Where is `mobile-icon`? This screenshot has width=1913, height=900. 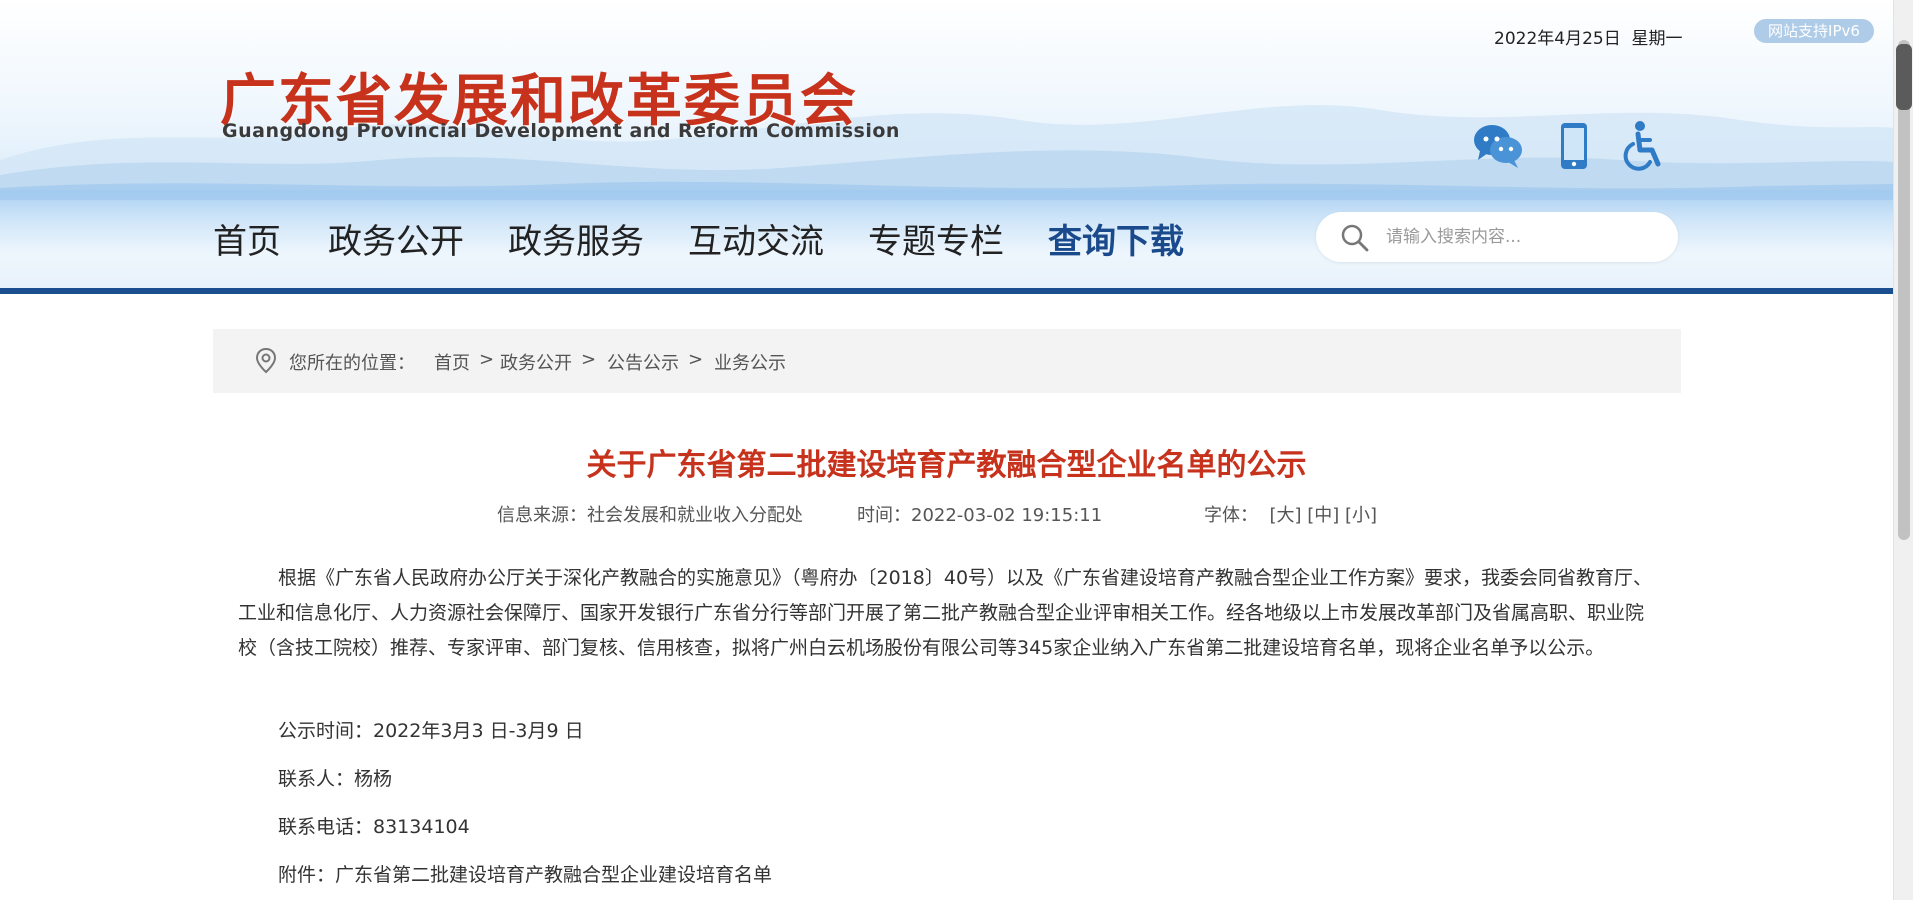 mobile-icon is located at coordinates (1574, 146).